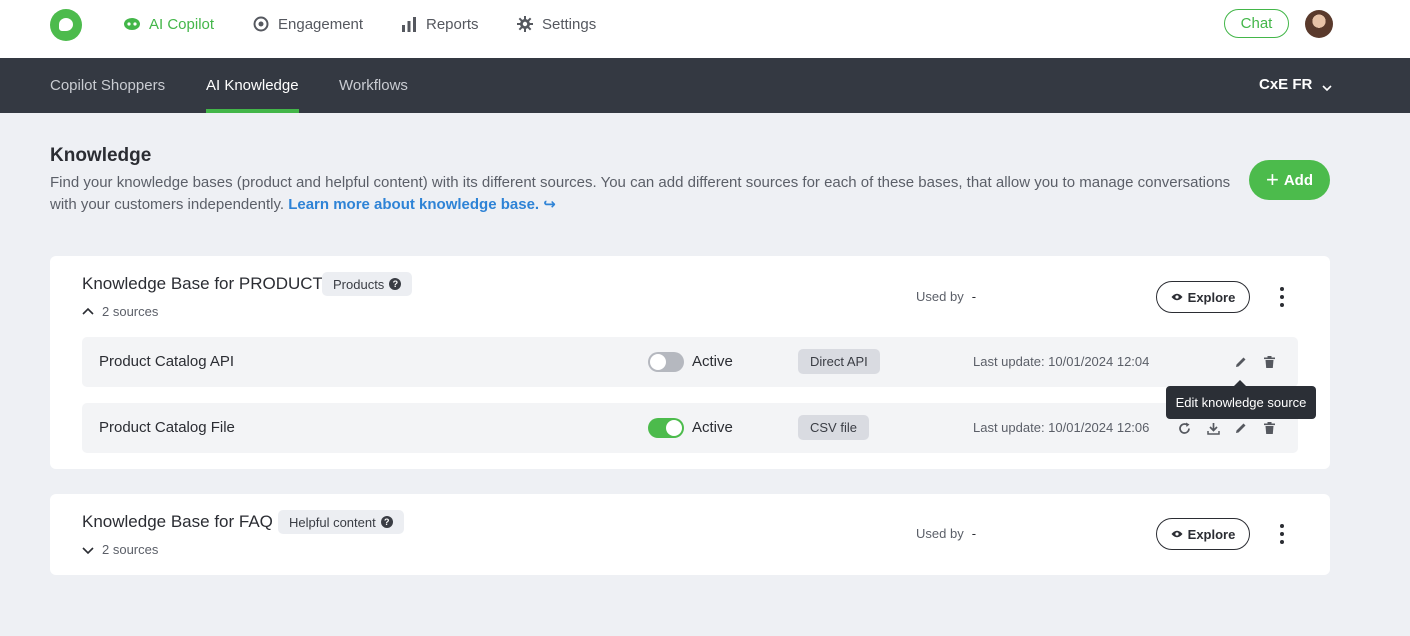 The height and width of the screenshot is (636, 1410). I want to click on nav-label: Engagement, so click(321, 24).